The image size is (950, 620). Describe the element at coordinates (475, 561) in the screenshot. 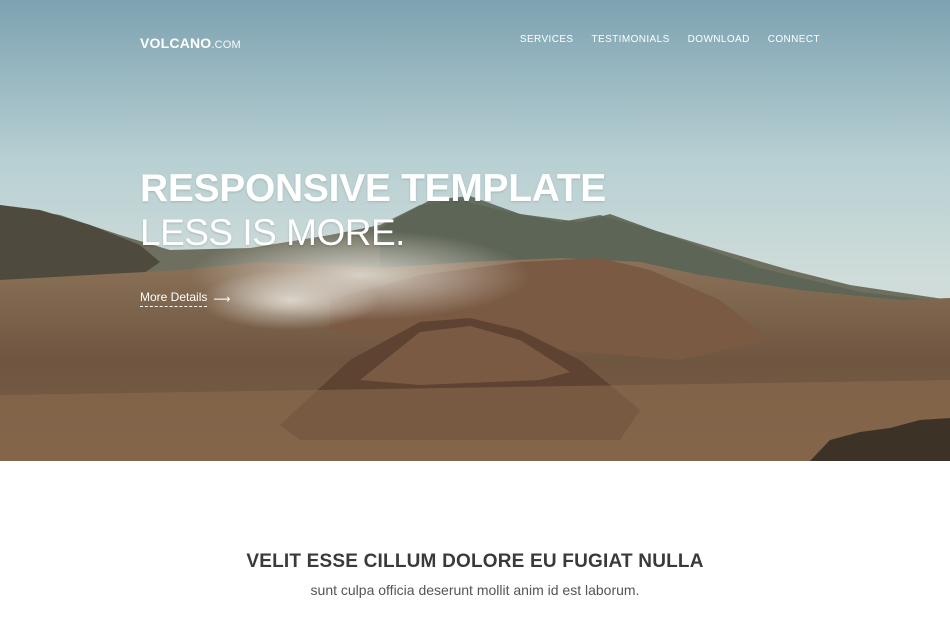

I see `section-title: VELIT ESSE CILLUM DOLORE EU FUGIAT NULLA` at that location.